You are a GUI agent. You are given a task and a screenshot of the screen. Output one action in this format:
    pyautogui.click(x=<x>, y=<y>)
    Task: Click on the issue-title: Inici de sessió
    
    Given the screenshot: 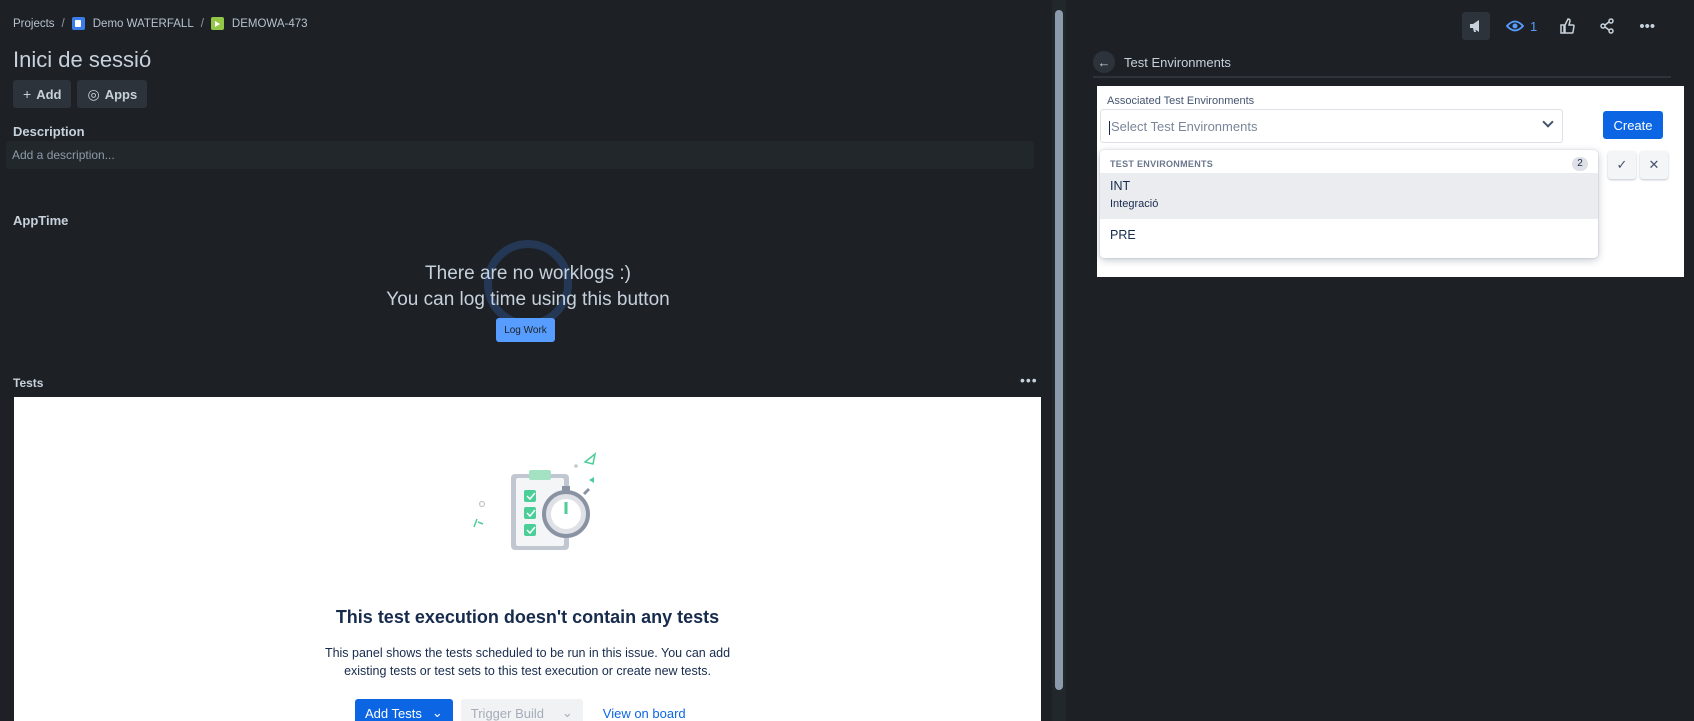 What is the action you would take?
    pyautogui.click(x=82, y=60)
    